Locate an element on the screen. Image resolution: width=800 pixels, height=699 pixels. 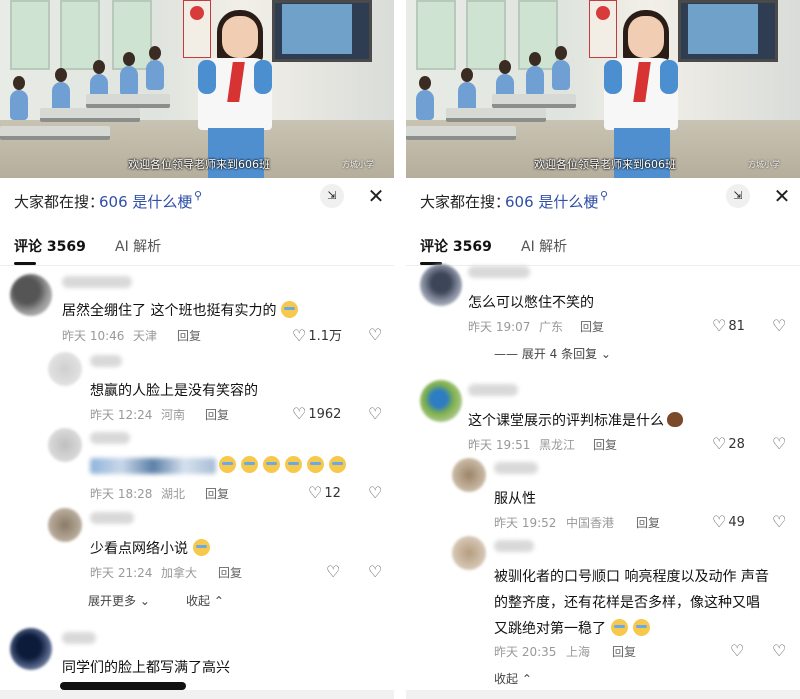
comment-text: 服从性 is located at coordinates (515, 499).